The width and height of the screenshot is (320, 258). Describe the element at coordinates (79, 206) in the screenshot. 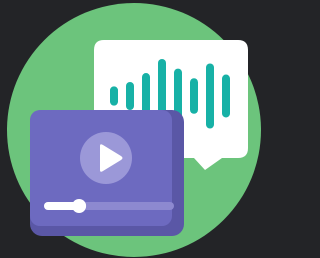

I see `progress-knob` at that location.